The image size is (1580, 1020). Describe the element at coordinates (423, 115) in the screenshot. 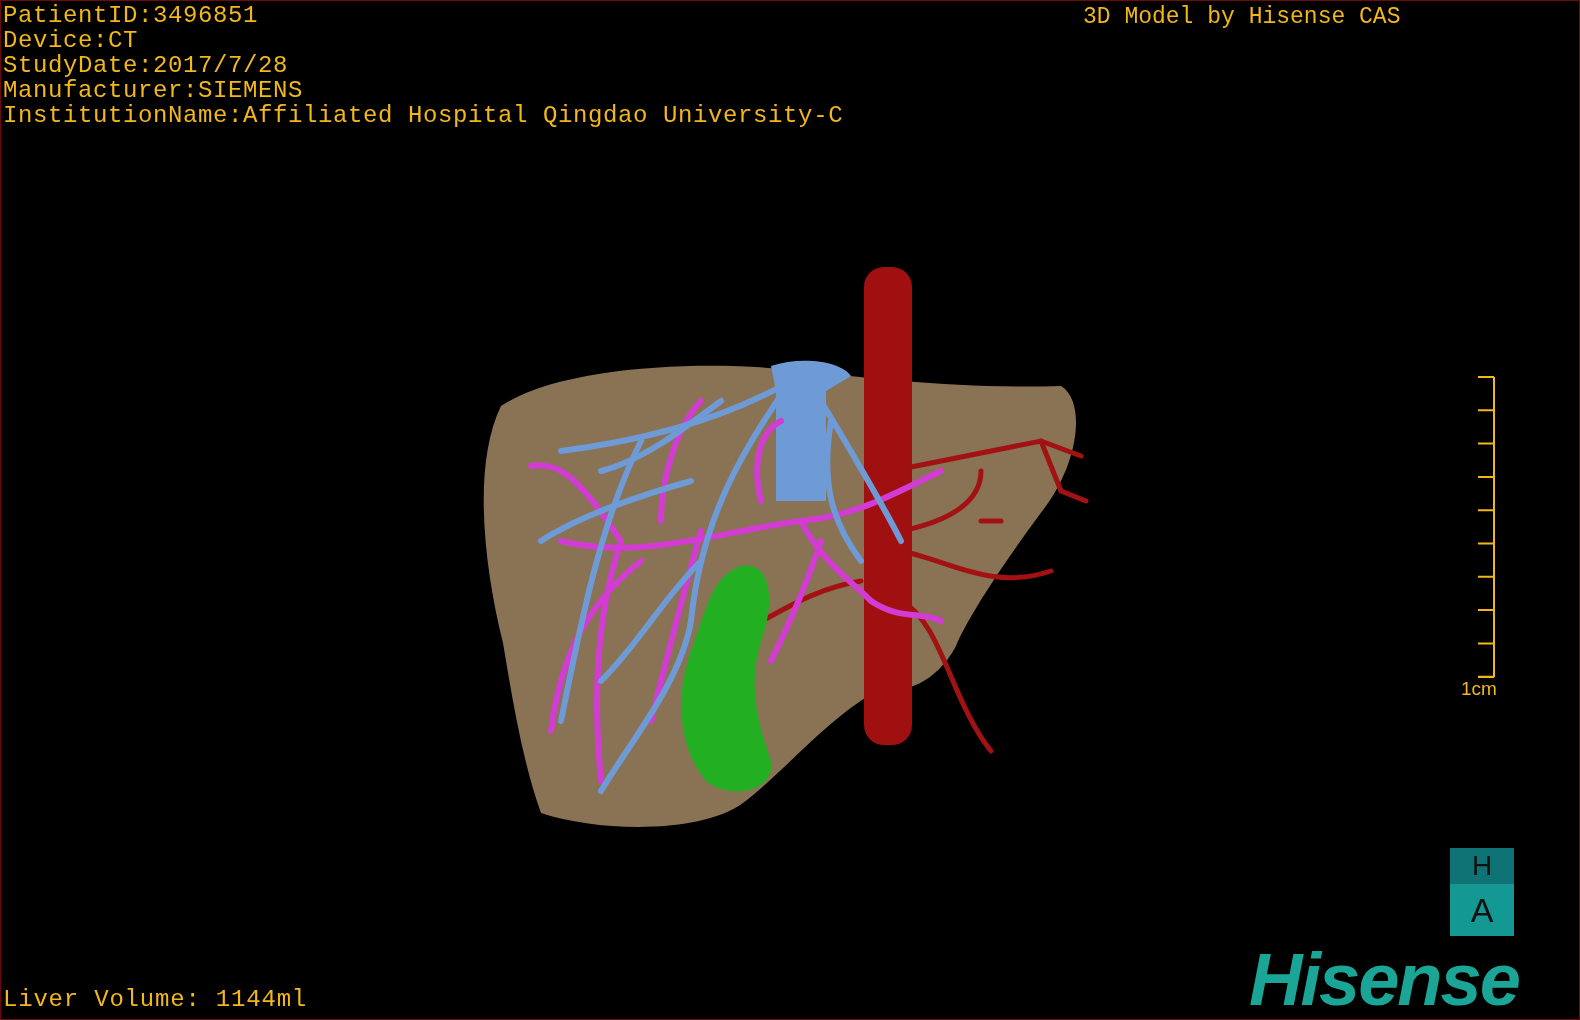

I see `info-line: InstitutionName:Affiliated Hospital Qingdao University-C` at that location.